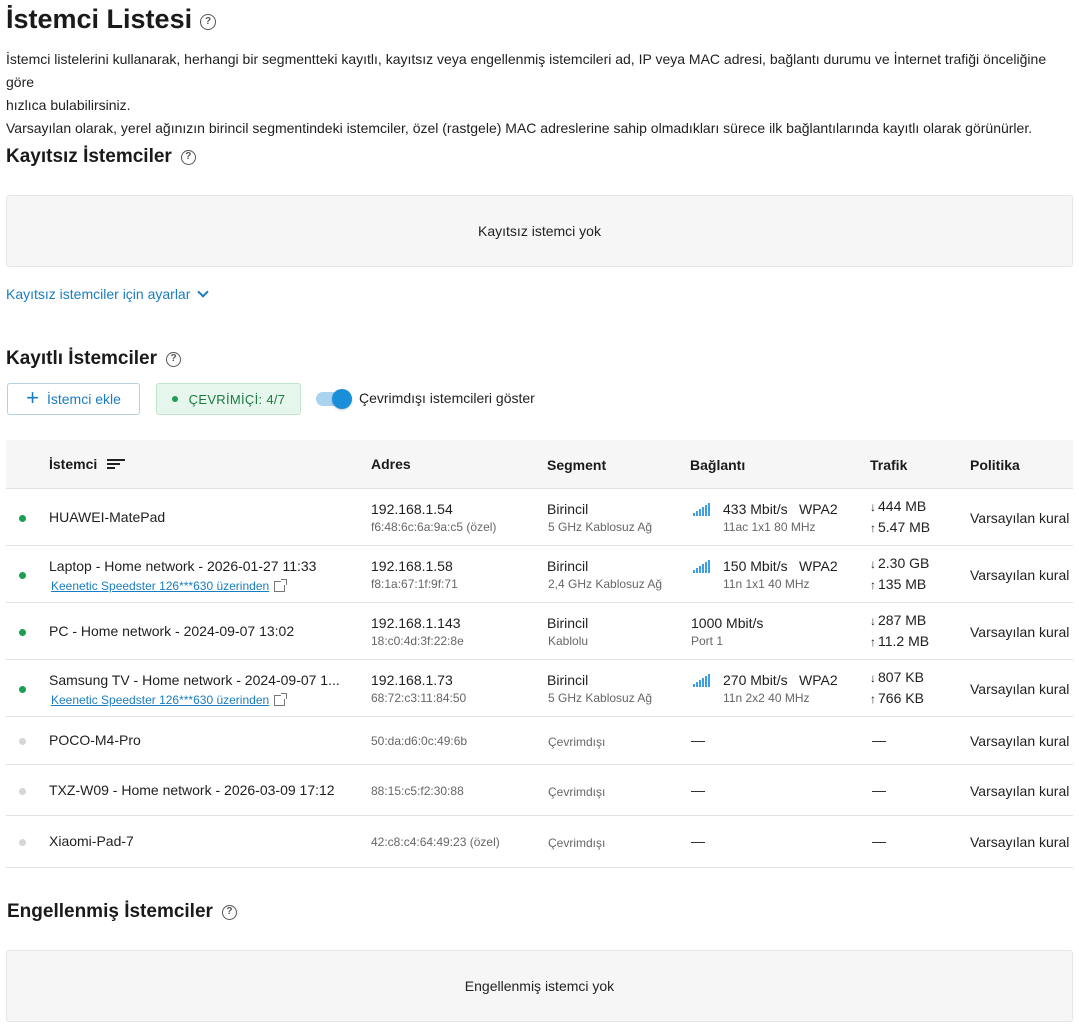  Describe the element at coordinates (101, 157) in the screenshot. I see `unregistered-title: Kayıtsız İstemciler ?` at that location.